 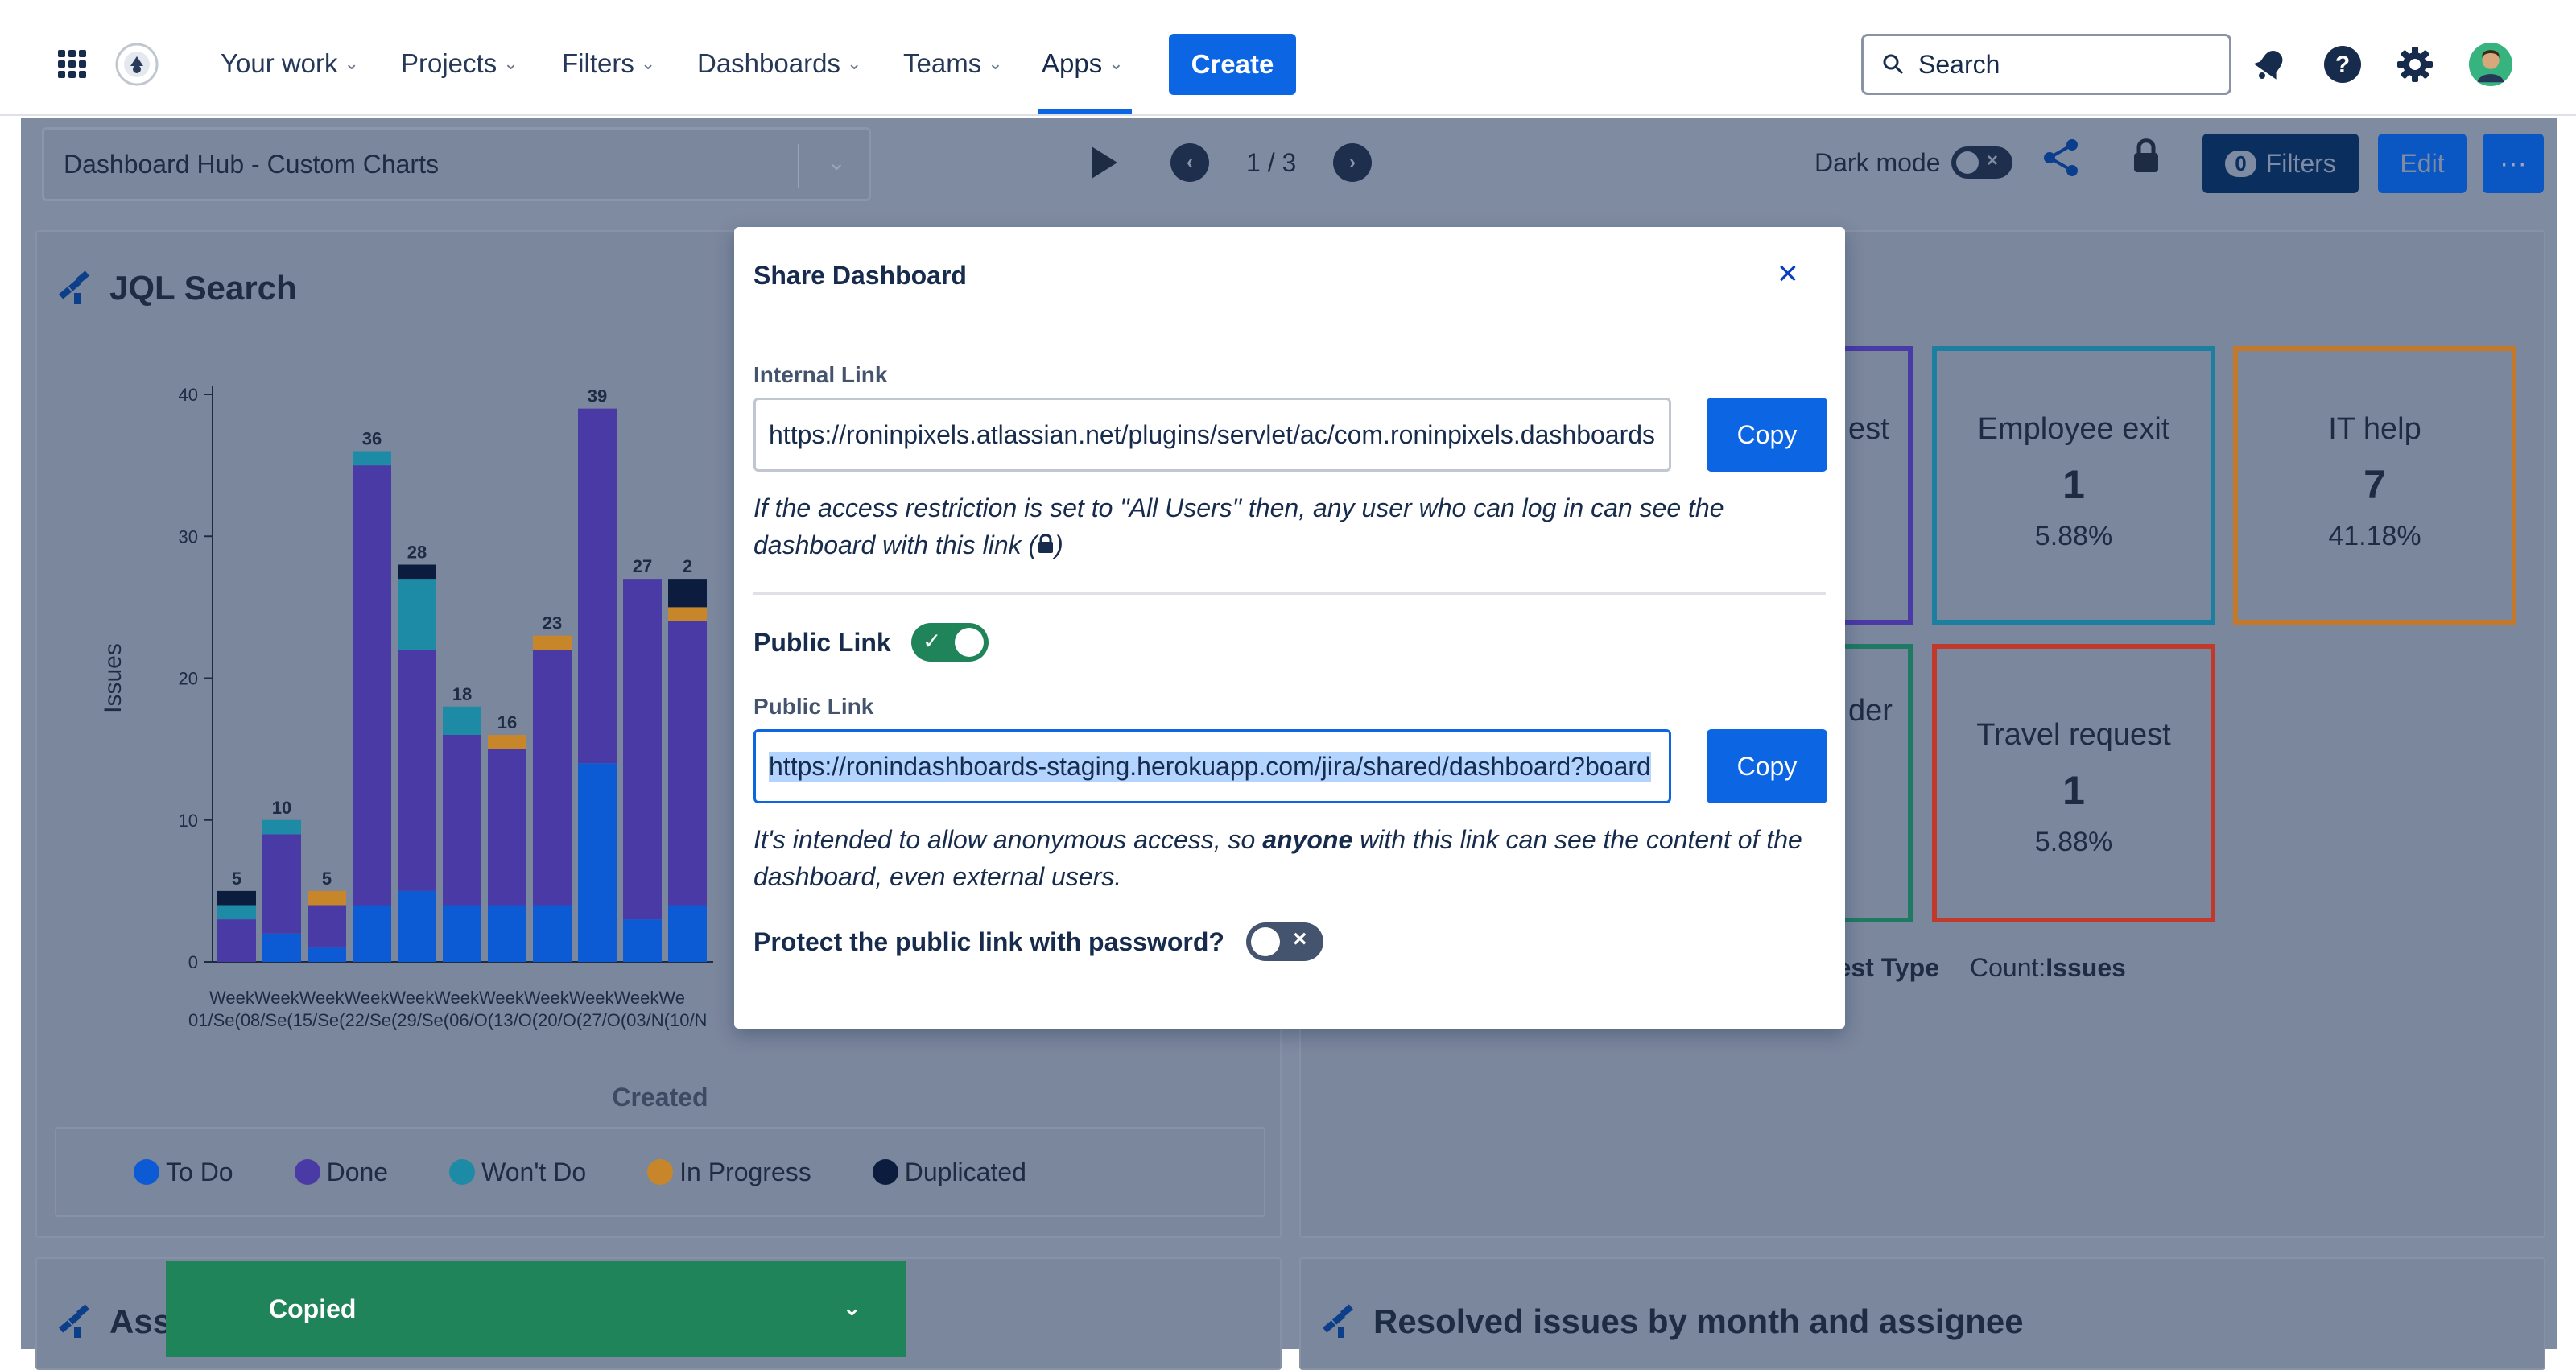 I want to click on notifications-icon, so click(x=2270, y=64).